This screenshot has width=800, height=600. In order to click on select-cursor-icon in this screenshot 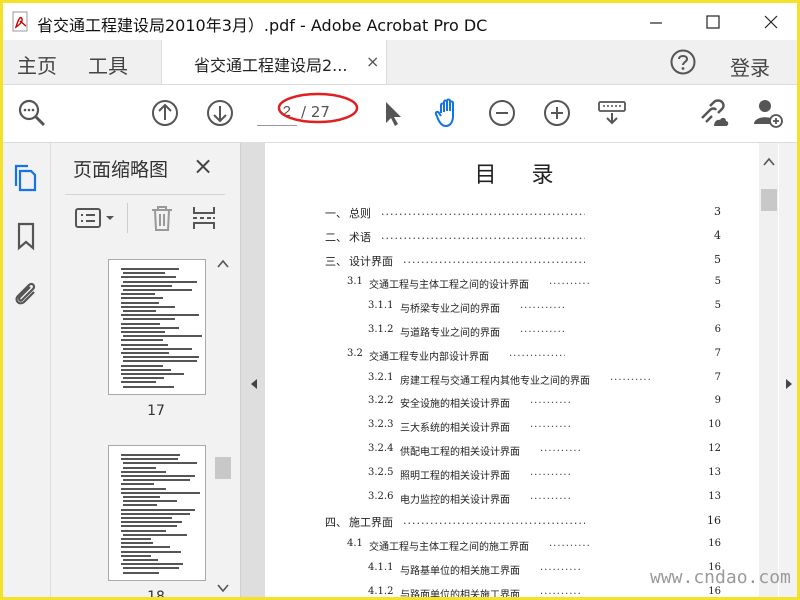, I will do `click(392, 113)`.